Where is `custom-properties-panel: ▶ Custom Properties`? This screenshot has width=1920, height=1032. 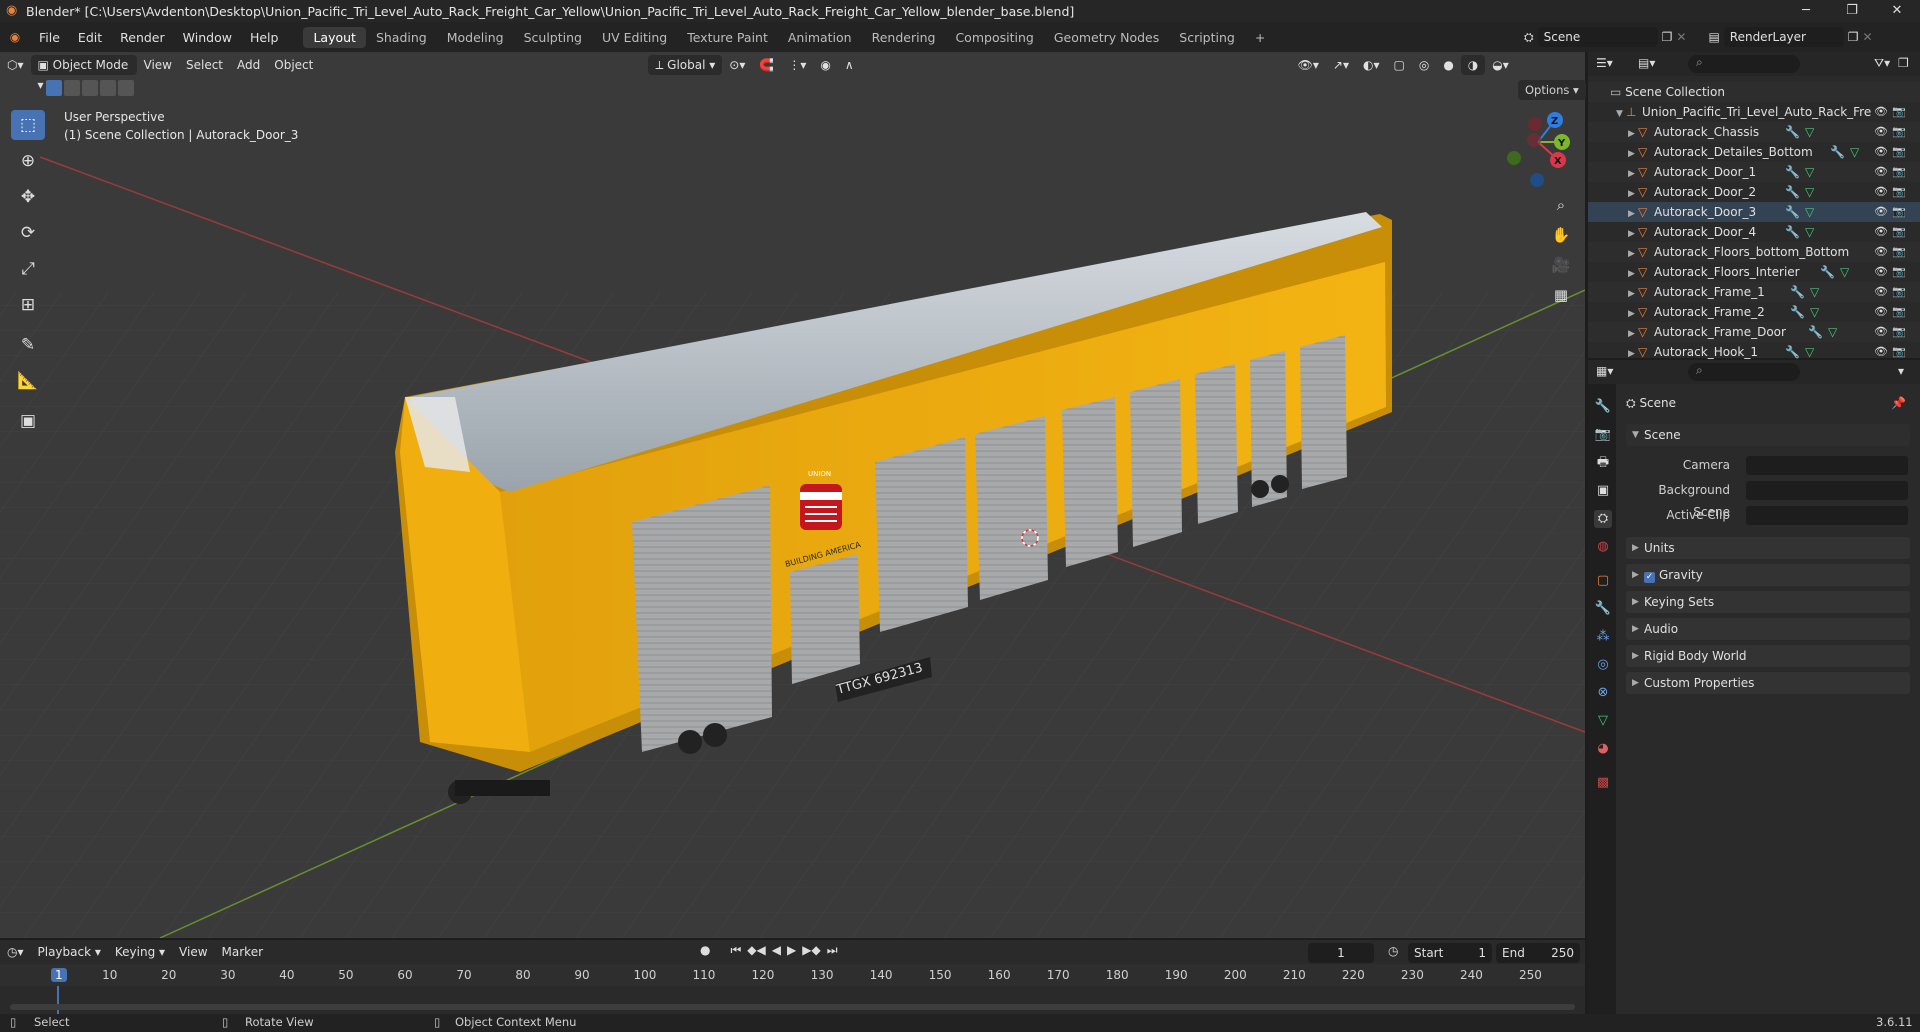
custom-properties-panel: ▶ Custom Properties is located at coordinates (1768, 683).